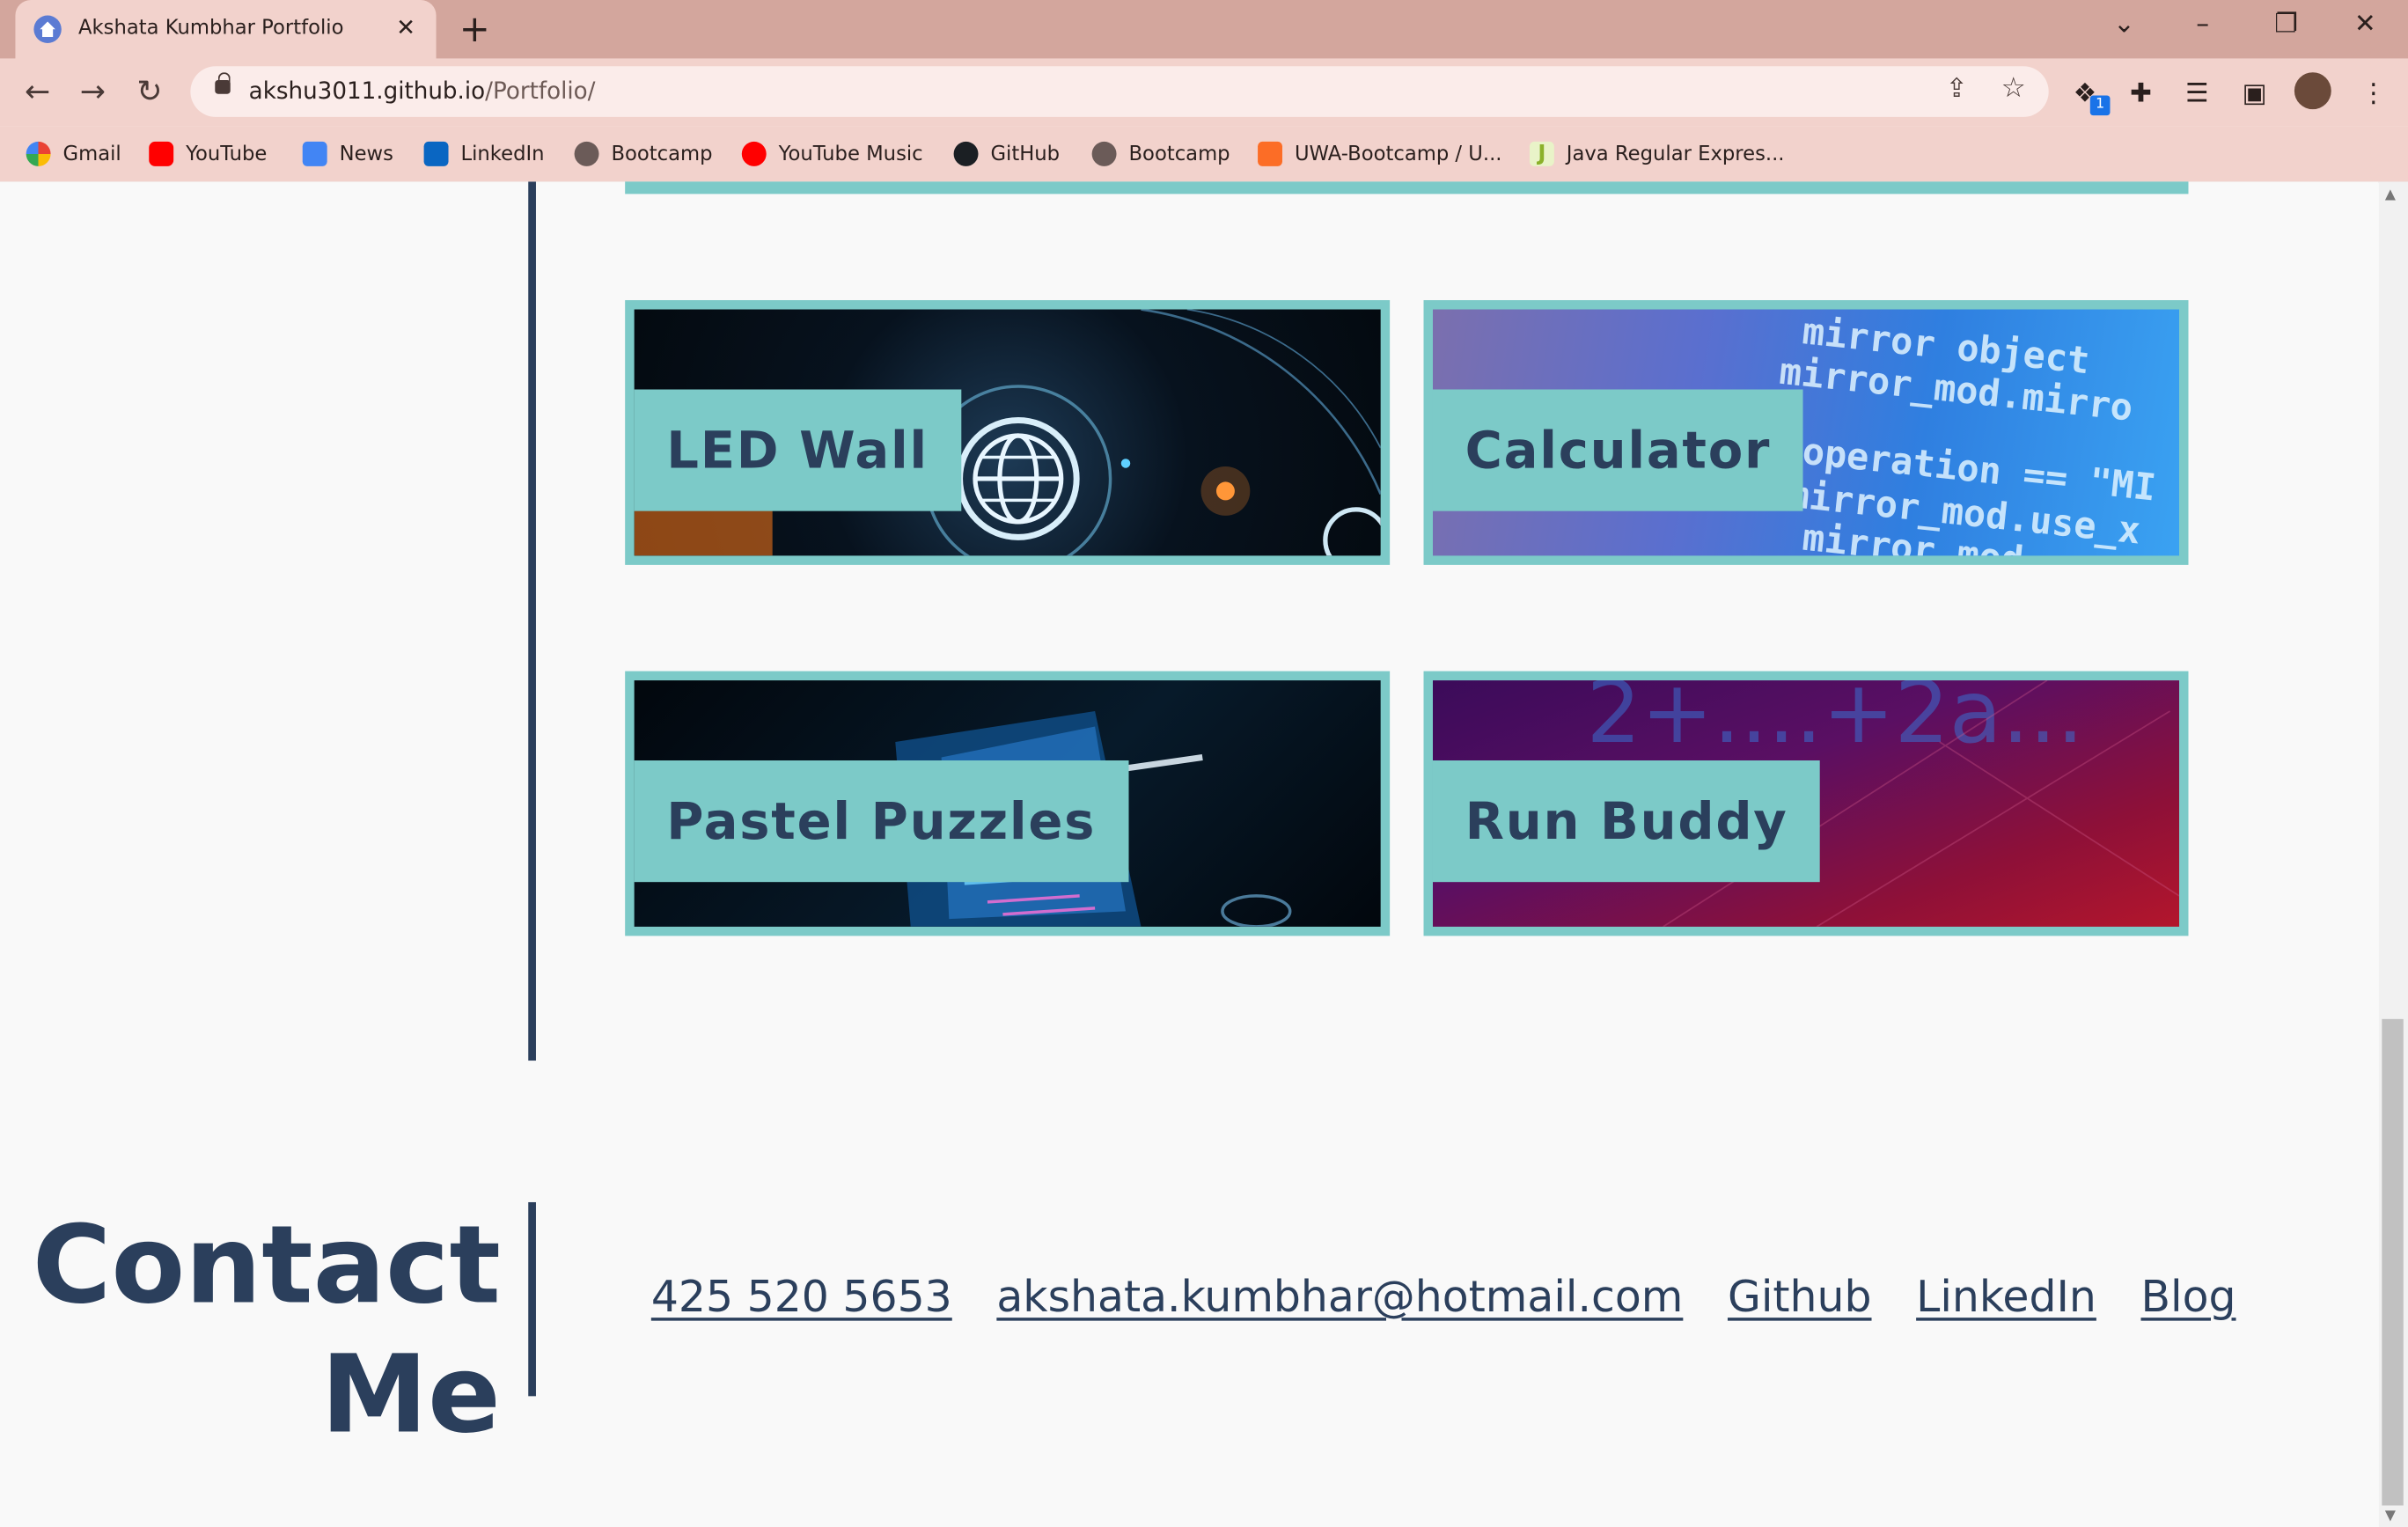 Image resolution: width=2408 pixels, height=1527 pixels. I want to click on contact-divider, so click(532, 1299).